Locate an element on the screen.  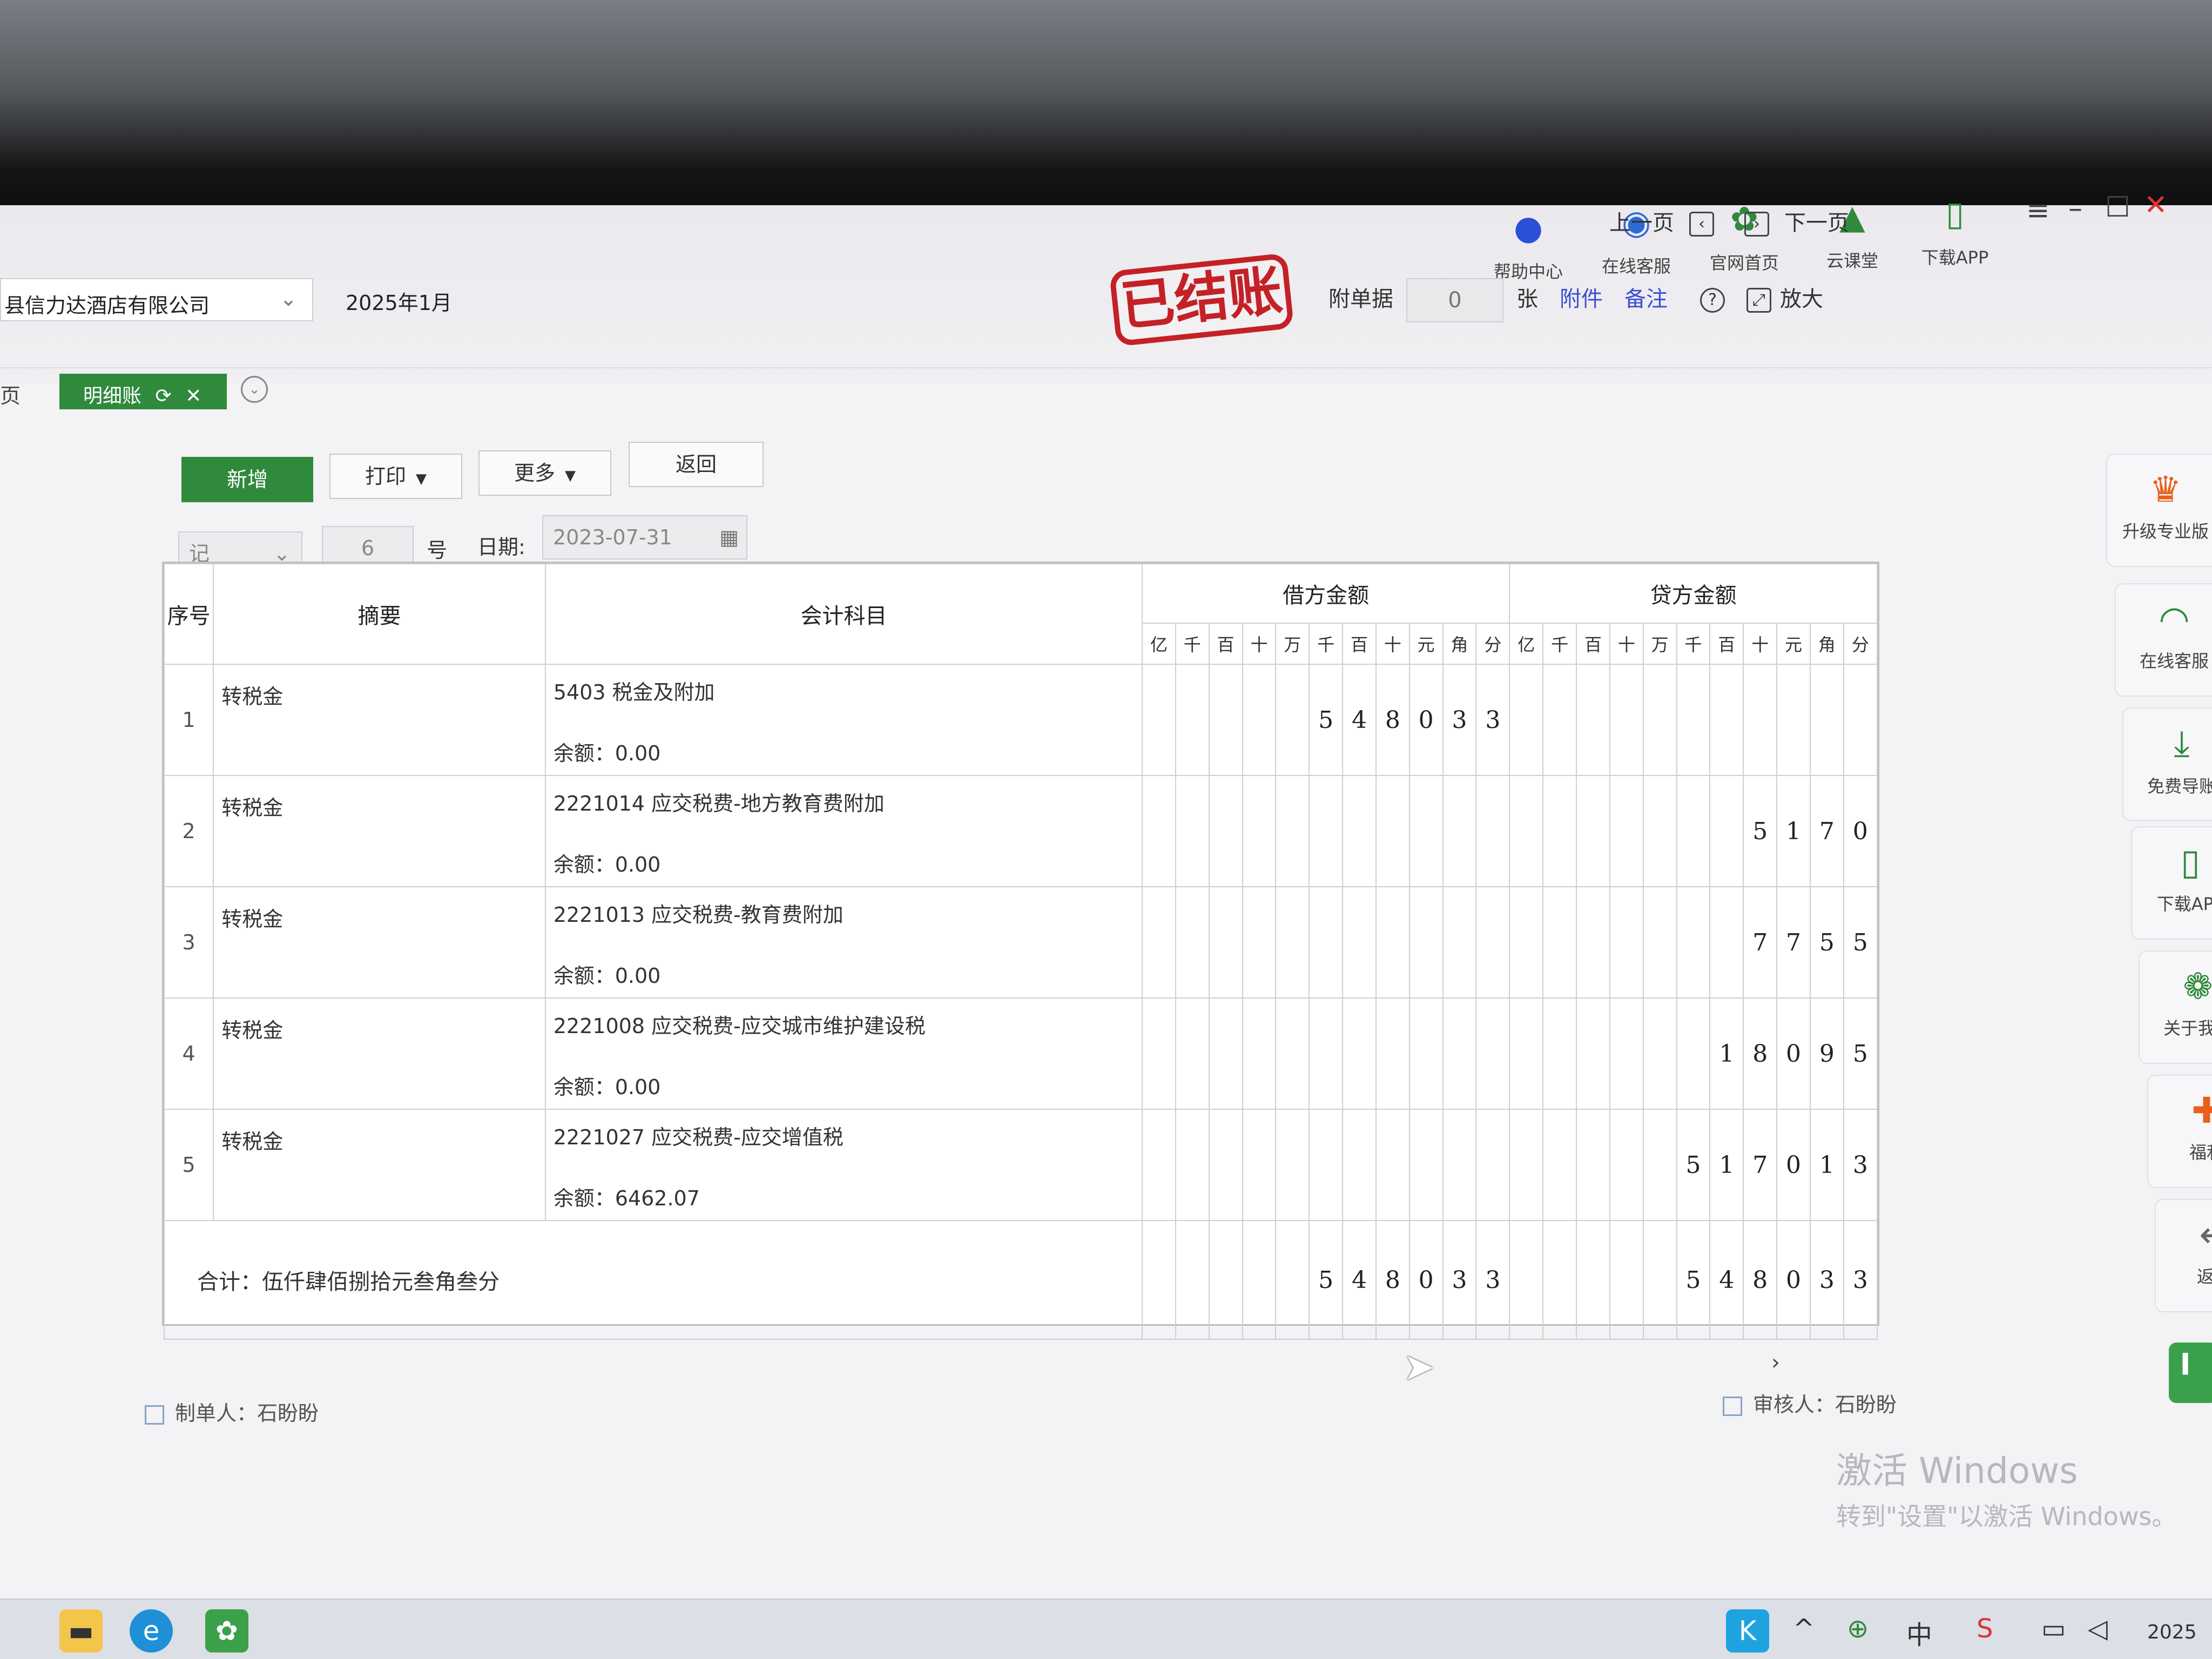
debit-digit-cell: 3 is located at coordinates (1492, 720).